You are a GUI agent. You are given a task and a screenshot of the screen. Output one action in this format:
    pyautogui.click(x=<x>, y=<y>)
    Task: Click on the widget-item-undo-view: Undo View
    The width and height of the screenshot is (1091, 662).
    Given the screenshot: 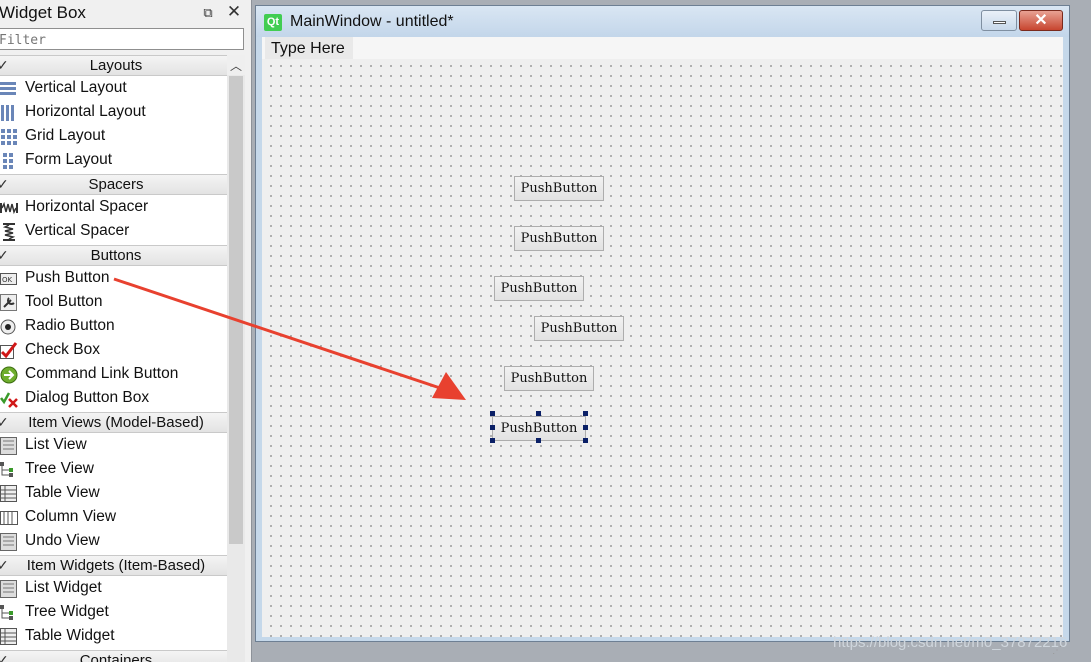 What is the action you would take?
    pyautogui.click(x=113, y=542)
    